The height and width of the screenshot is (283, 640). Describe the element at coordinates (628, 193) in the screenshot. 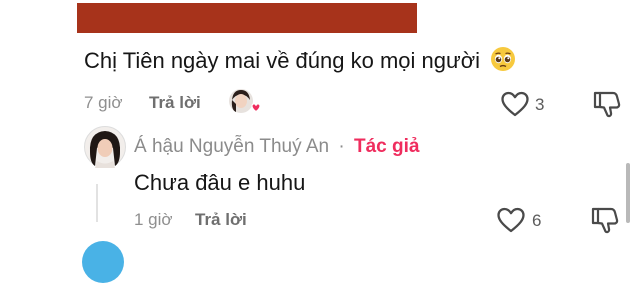

I see `scrollbar` at that location.